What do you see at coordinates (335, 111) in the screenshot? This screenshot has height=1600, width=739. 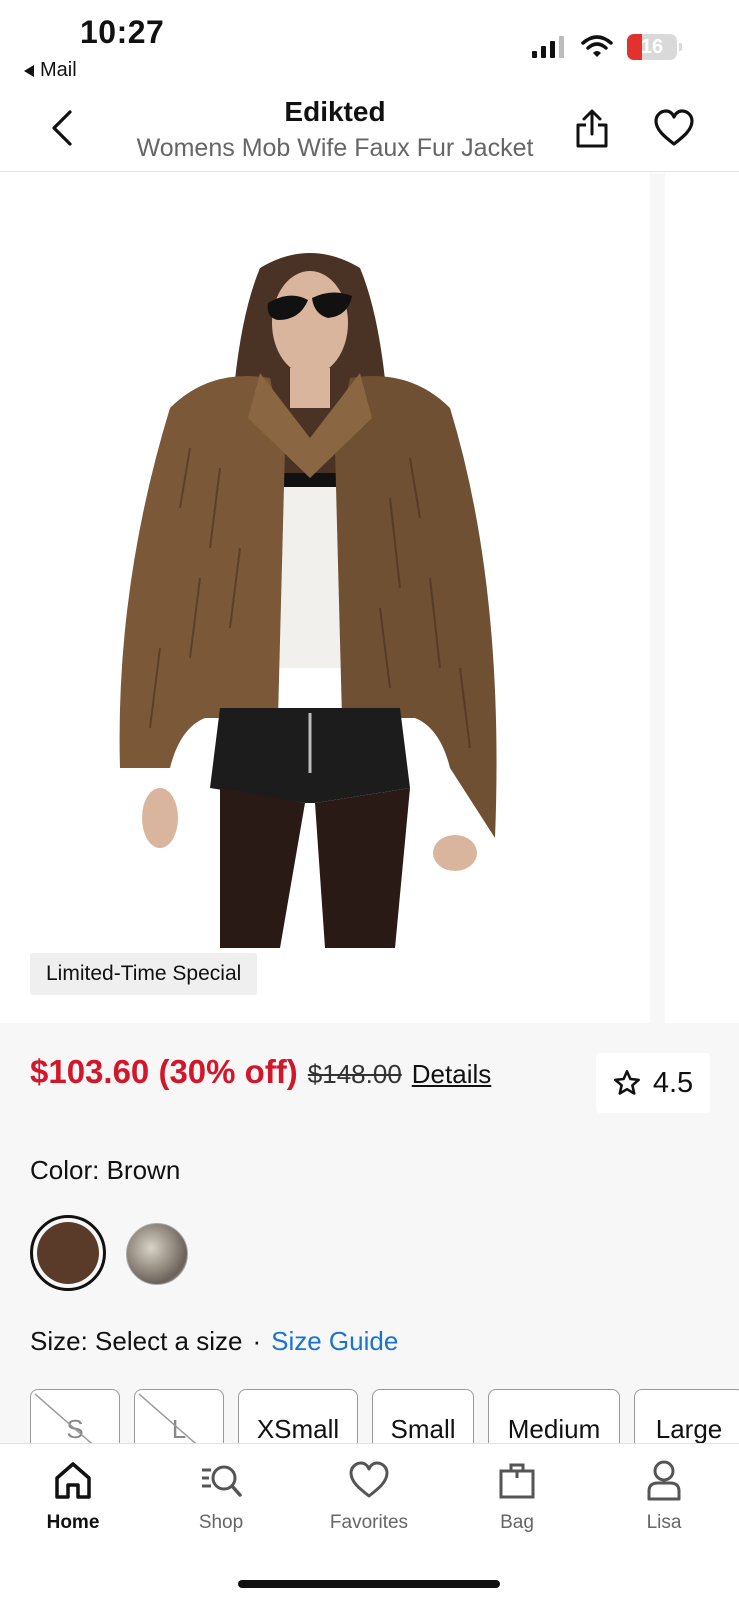 I see `brand-name: Edikted` at bounding box center [335, 111].